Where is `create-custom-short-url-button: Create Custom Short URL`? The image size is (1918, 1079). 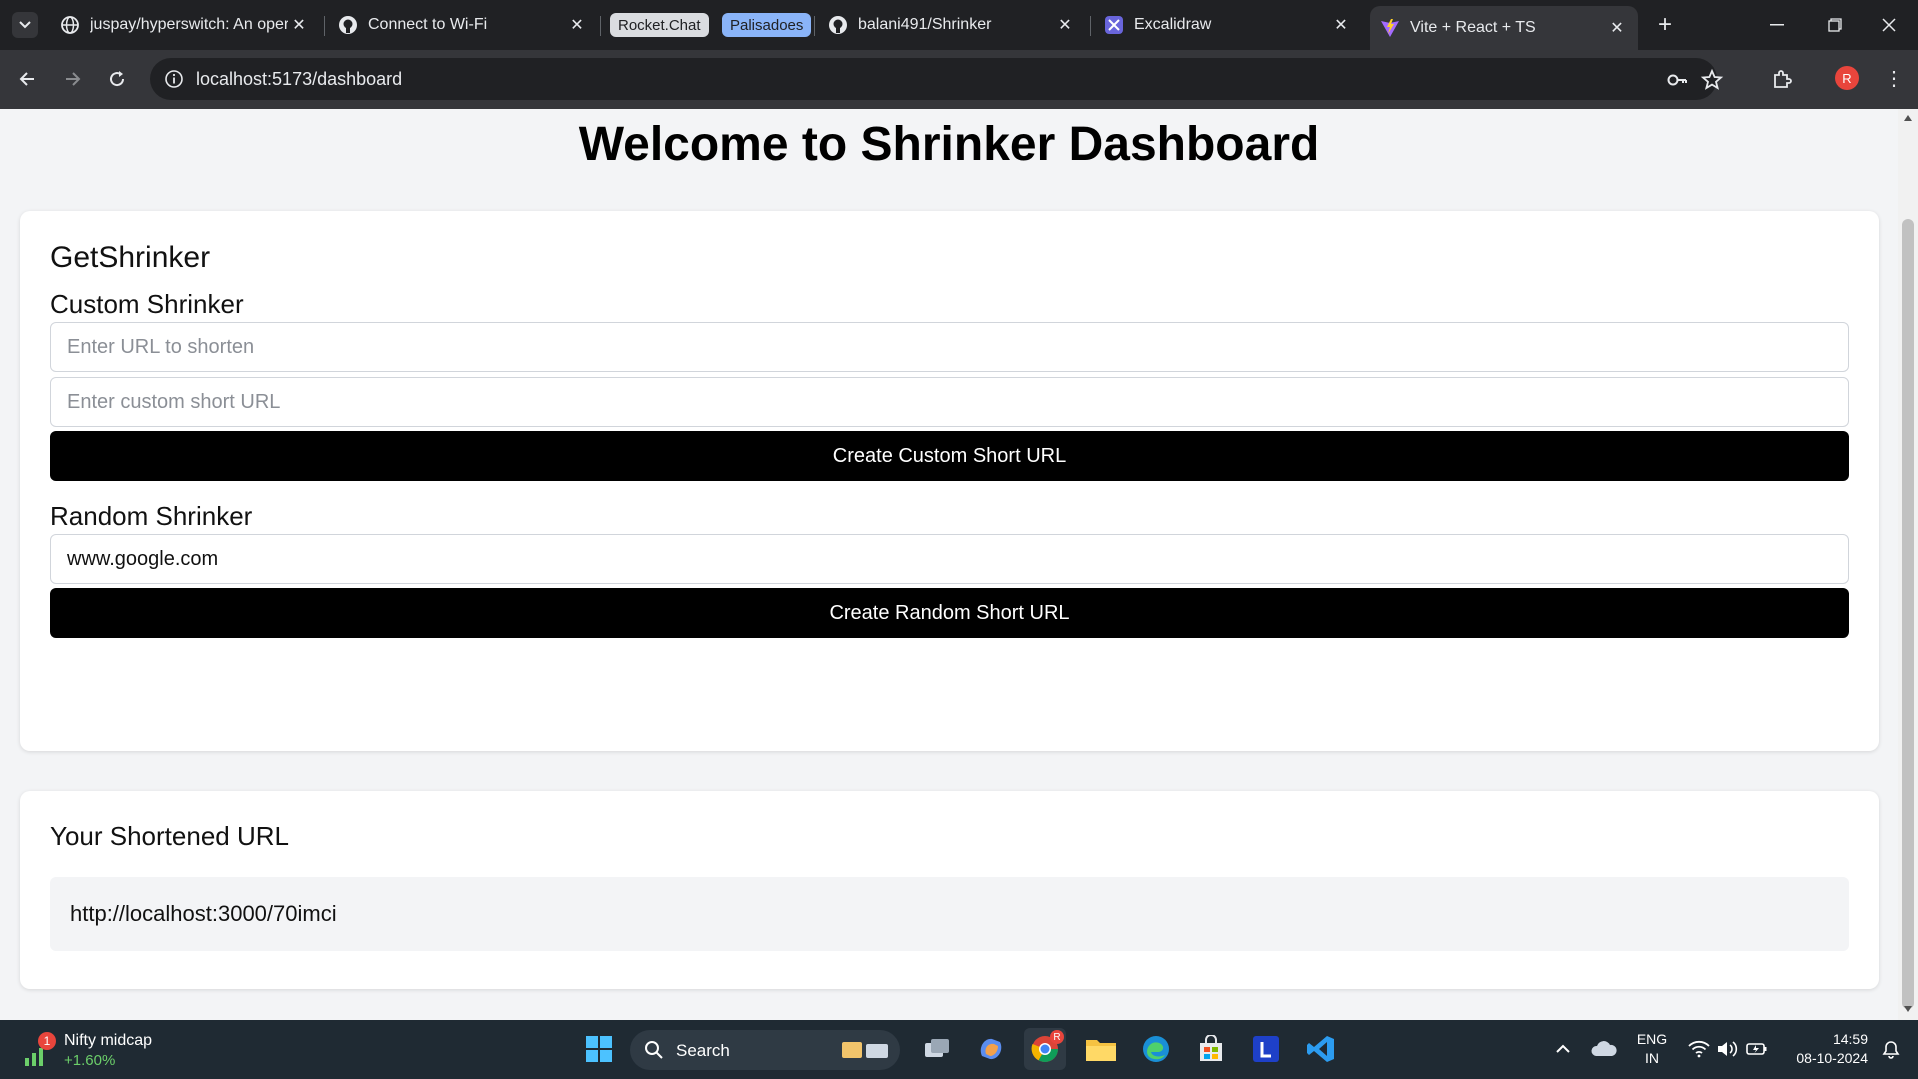 create-custom-short-url-button: Create Custom Short URL is located at coordinates (949, 456).